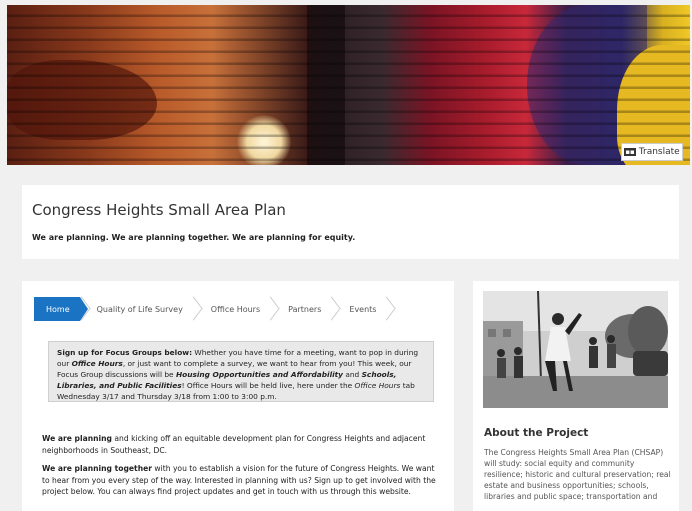  Describe the element at coordinates (77, 438) in the screenshot. I see `paragraph-lead: We are planning` at that location.